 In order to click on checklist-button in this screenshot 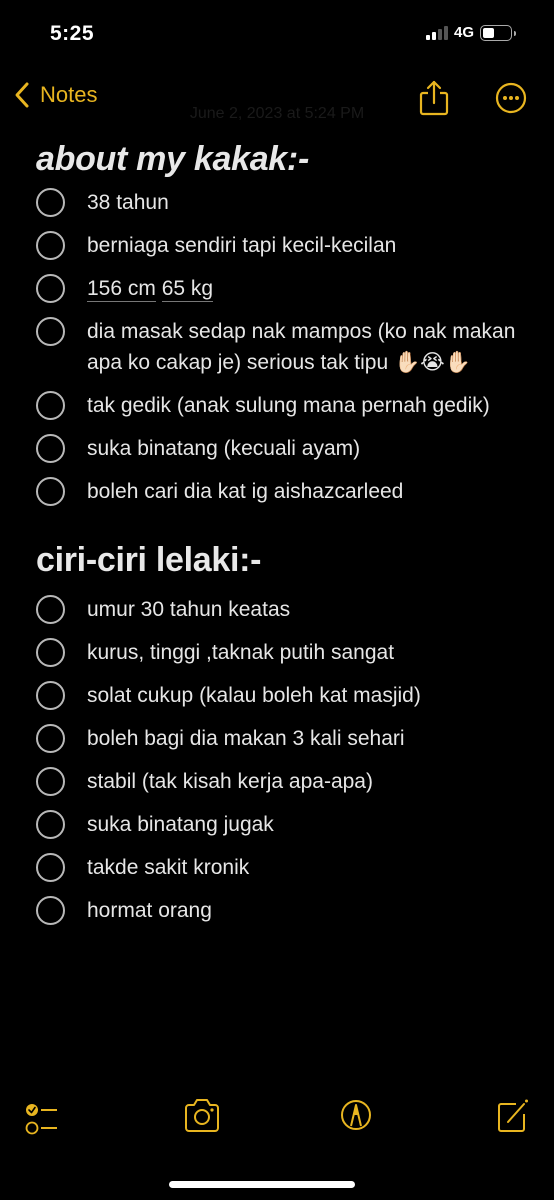, I will do `click(44, 1119)`.